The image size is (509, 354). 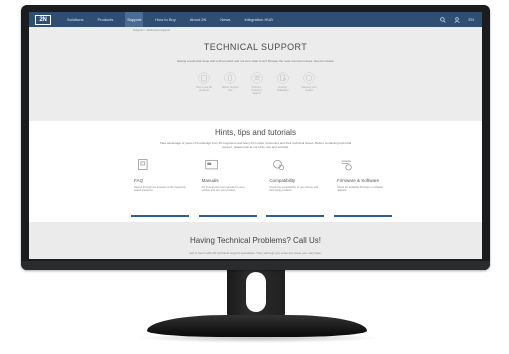 What do you see at coordinates (211, 164) in the screenshot?
I see `manual-icon` at bounding box center [211, 164].